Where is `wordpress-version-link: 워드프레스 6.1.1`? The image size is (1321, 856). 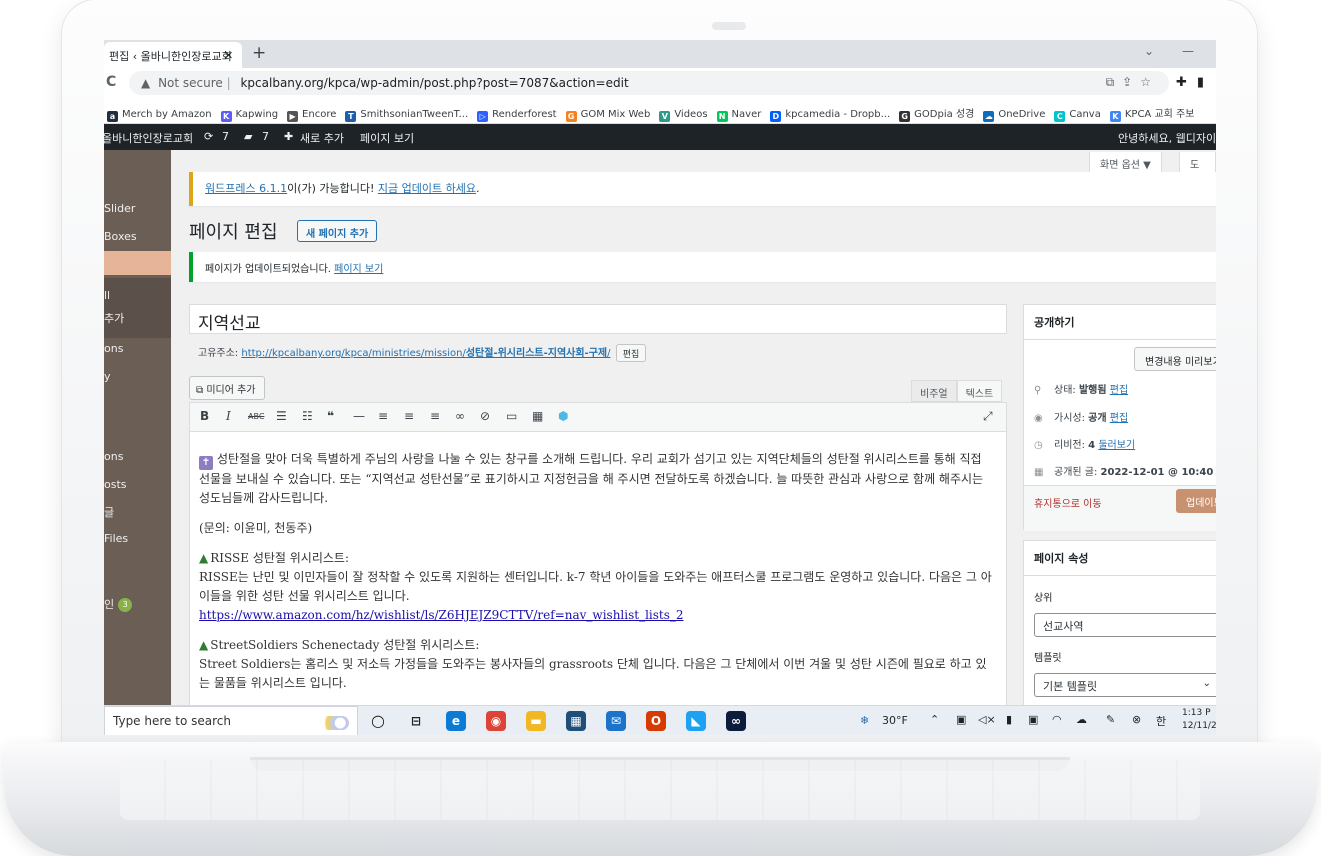
wordpress-version-link: 워드프레스 6.1.1 is located at coordinates (246, 188).